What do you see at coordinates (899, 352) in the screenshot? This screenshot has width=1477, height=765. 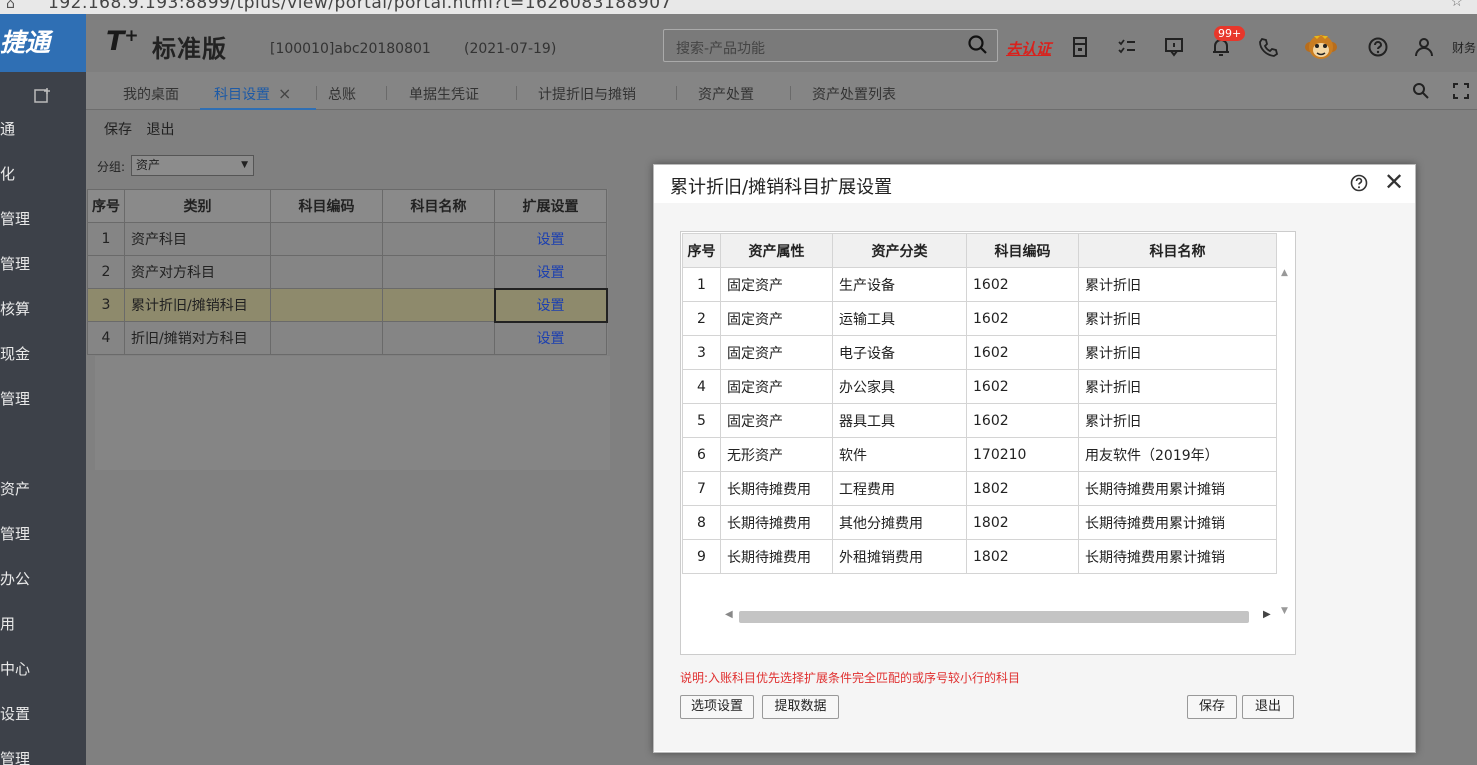 I see `asset-class-cell: 电子设备` at bounding box center [899, 352].